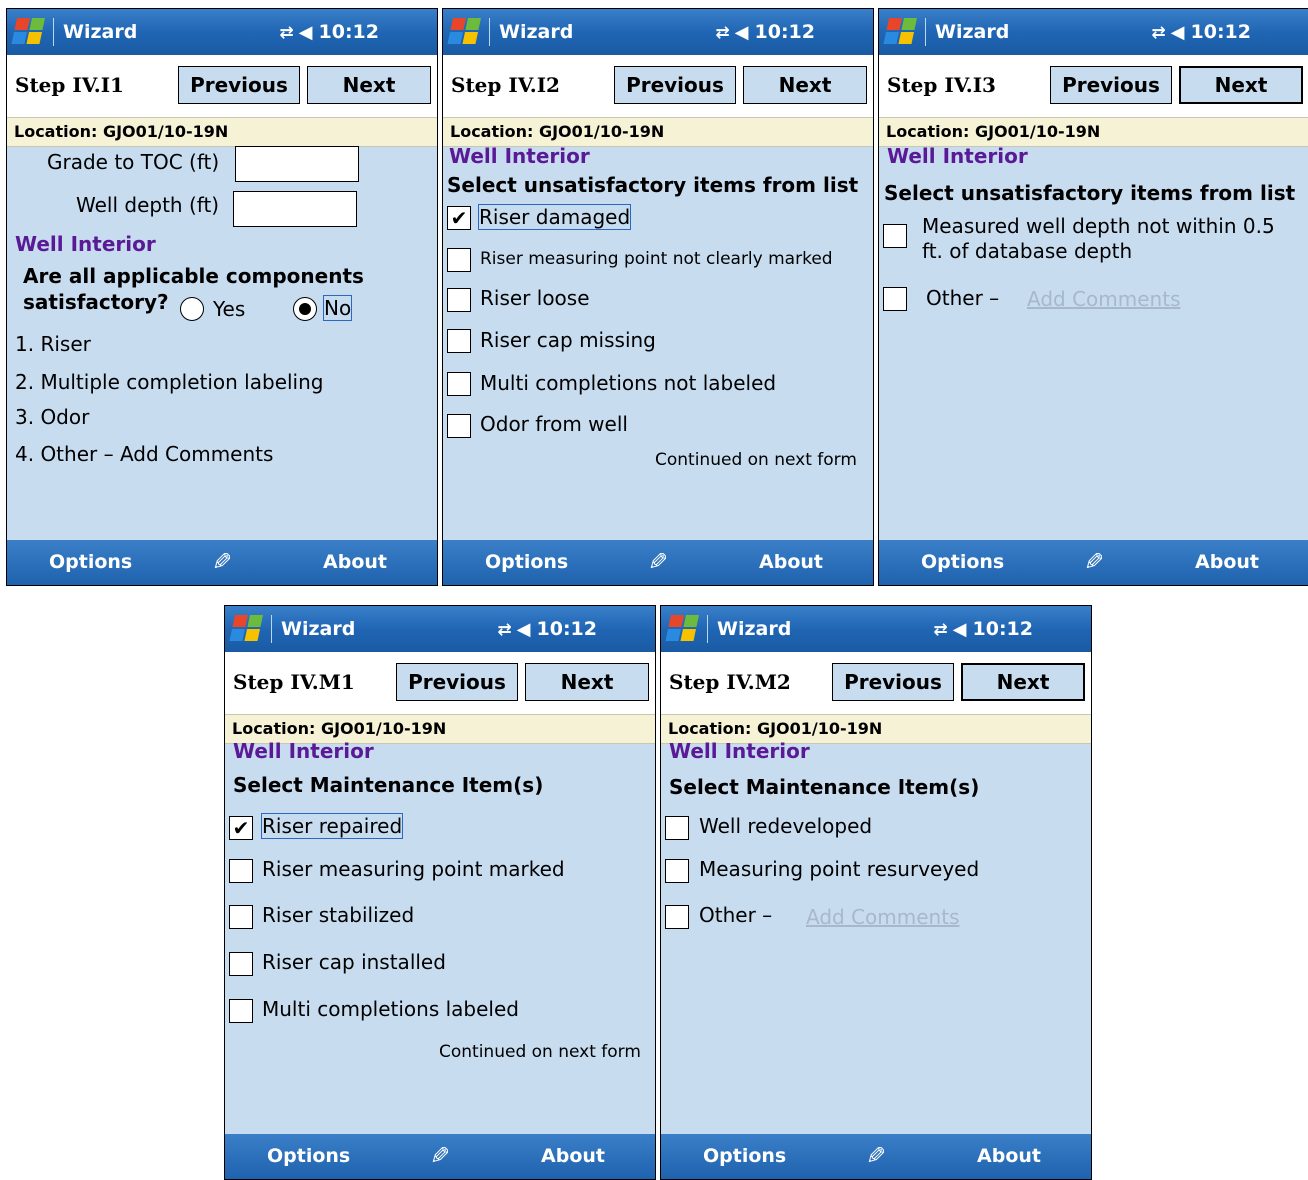 The image size is (1308, 1180). I want to click on riser-repaired-checkbox: ✔, so click(241, 828).